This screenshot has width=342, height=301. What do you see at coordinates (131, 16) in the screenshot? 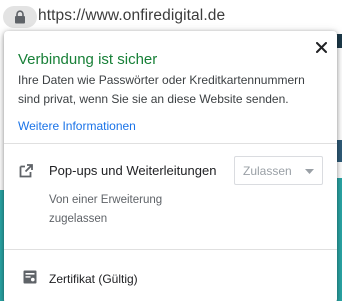
I see `url-text: https://www.onfiredigital.de` at bounding box center [131, 16].